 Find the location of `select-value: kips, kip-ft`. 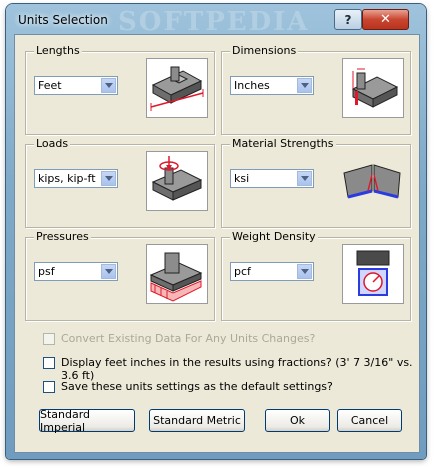

select-value: kips, kip-ft is located at coordinates (67, 178).